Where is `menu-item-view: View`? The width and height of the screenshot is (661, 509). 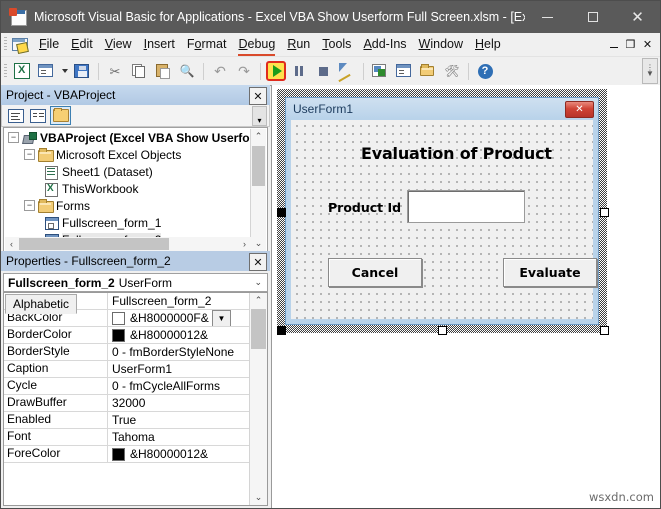
menu-item-view: View is located at coordinates (118, 44).